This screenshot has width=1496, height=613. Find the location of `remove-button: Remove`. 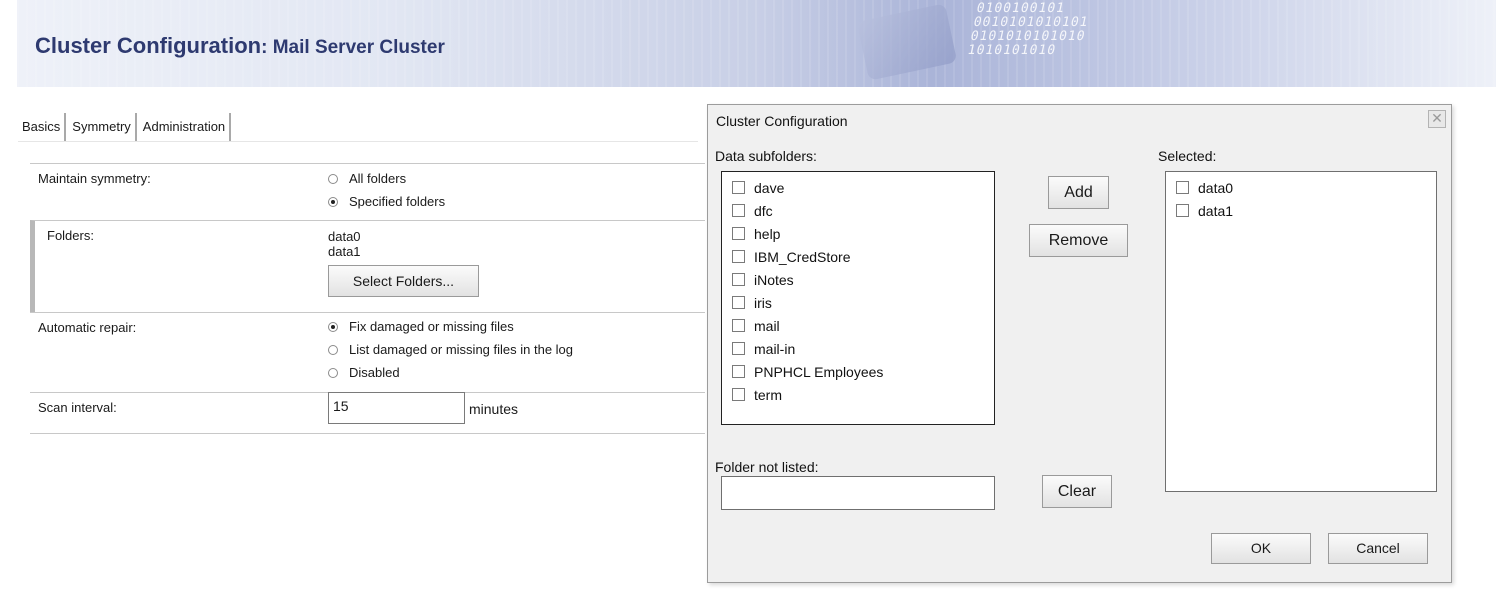

remove-button: Remove is located at coordinates (1078, 240).